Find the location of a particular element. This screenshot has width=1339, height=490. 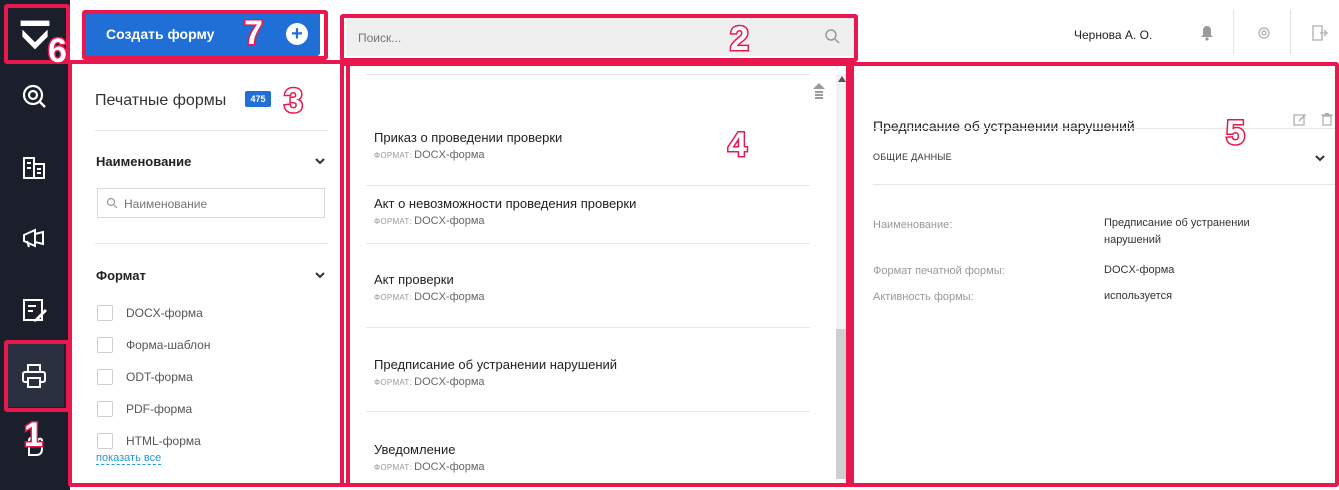

annotation-number-7: 7 is located at coordinates (254, 33).